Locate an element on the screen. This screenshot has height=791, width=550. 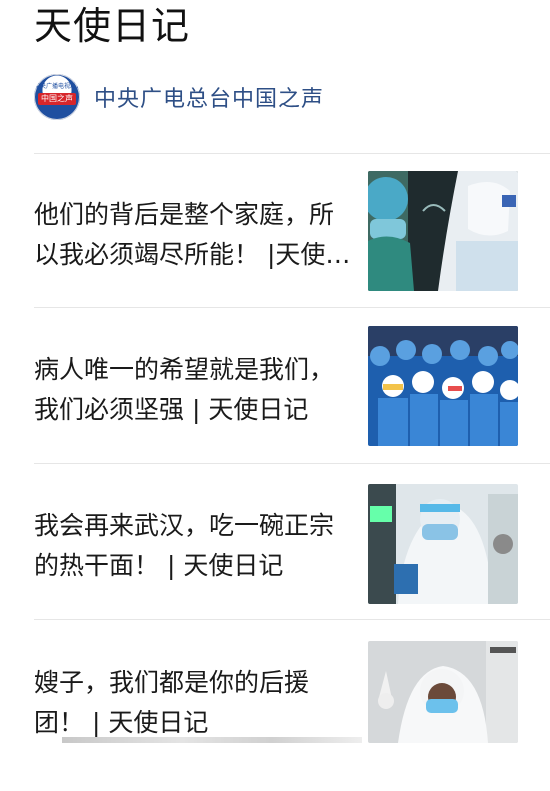
article-title: 他们的背后是整个家庭，所以我必须竭尽所能！ |天使日记 is located at coordinates (193, 235).